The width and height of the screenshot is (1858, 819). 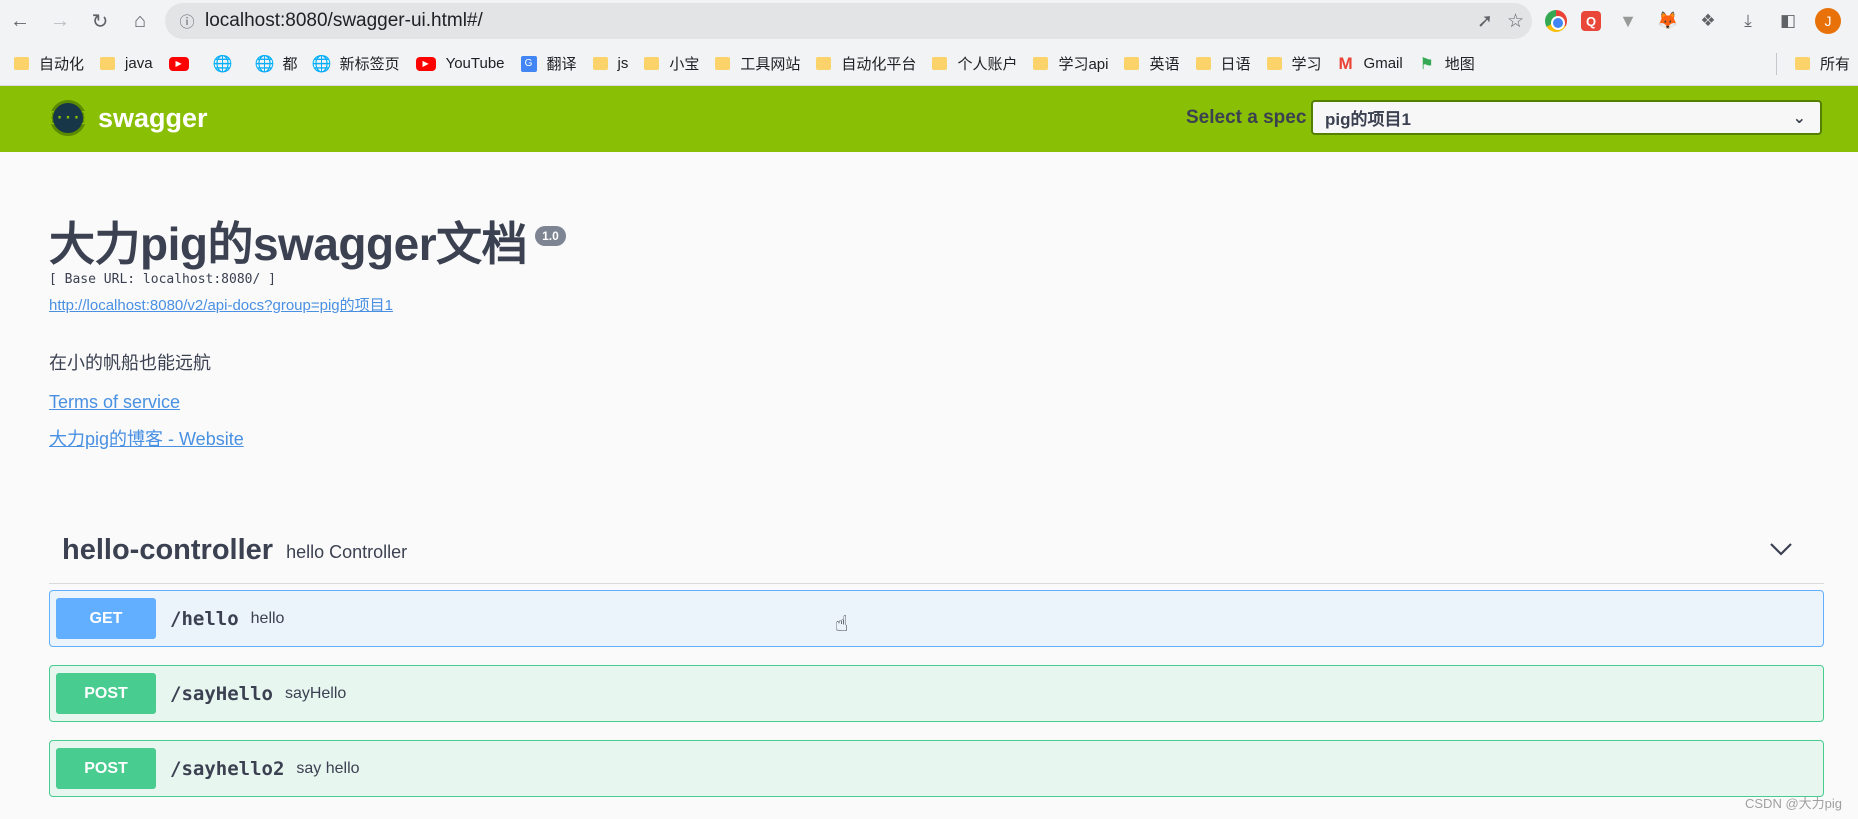 I want to click on bookmark-item: 小宝, so click(x=671, y=64).